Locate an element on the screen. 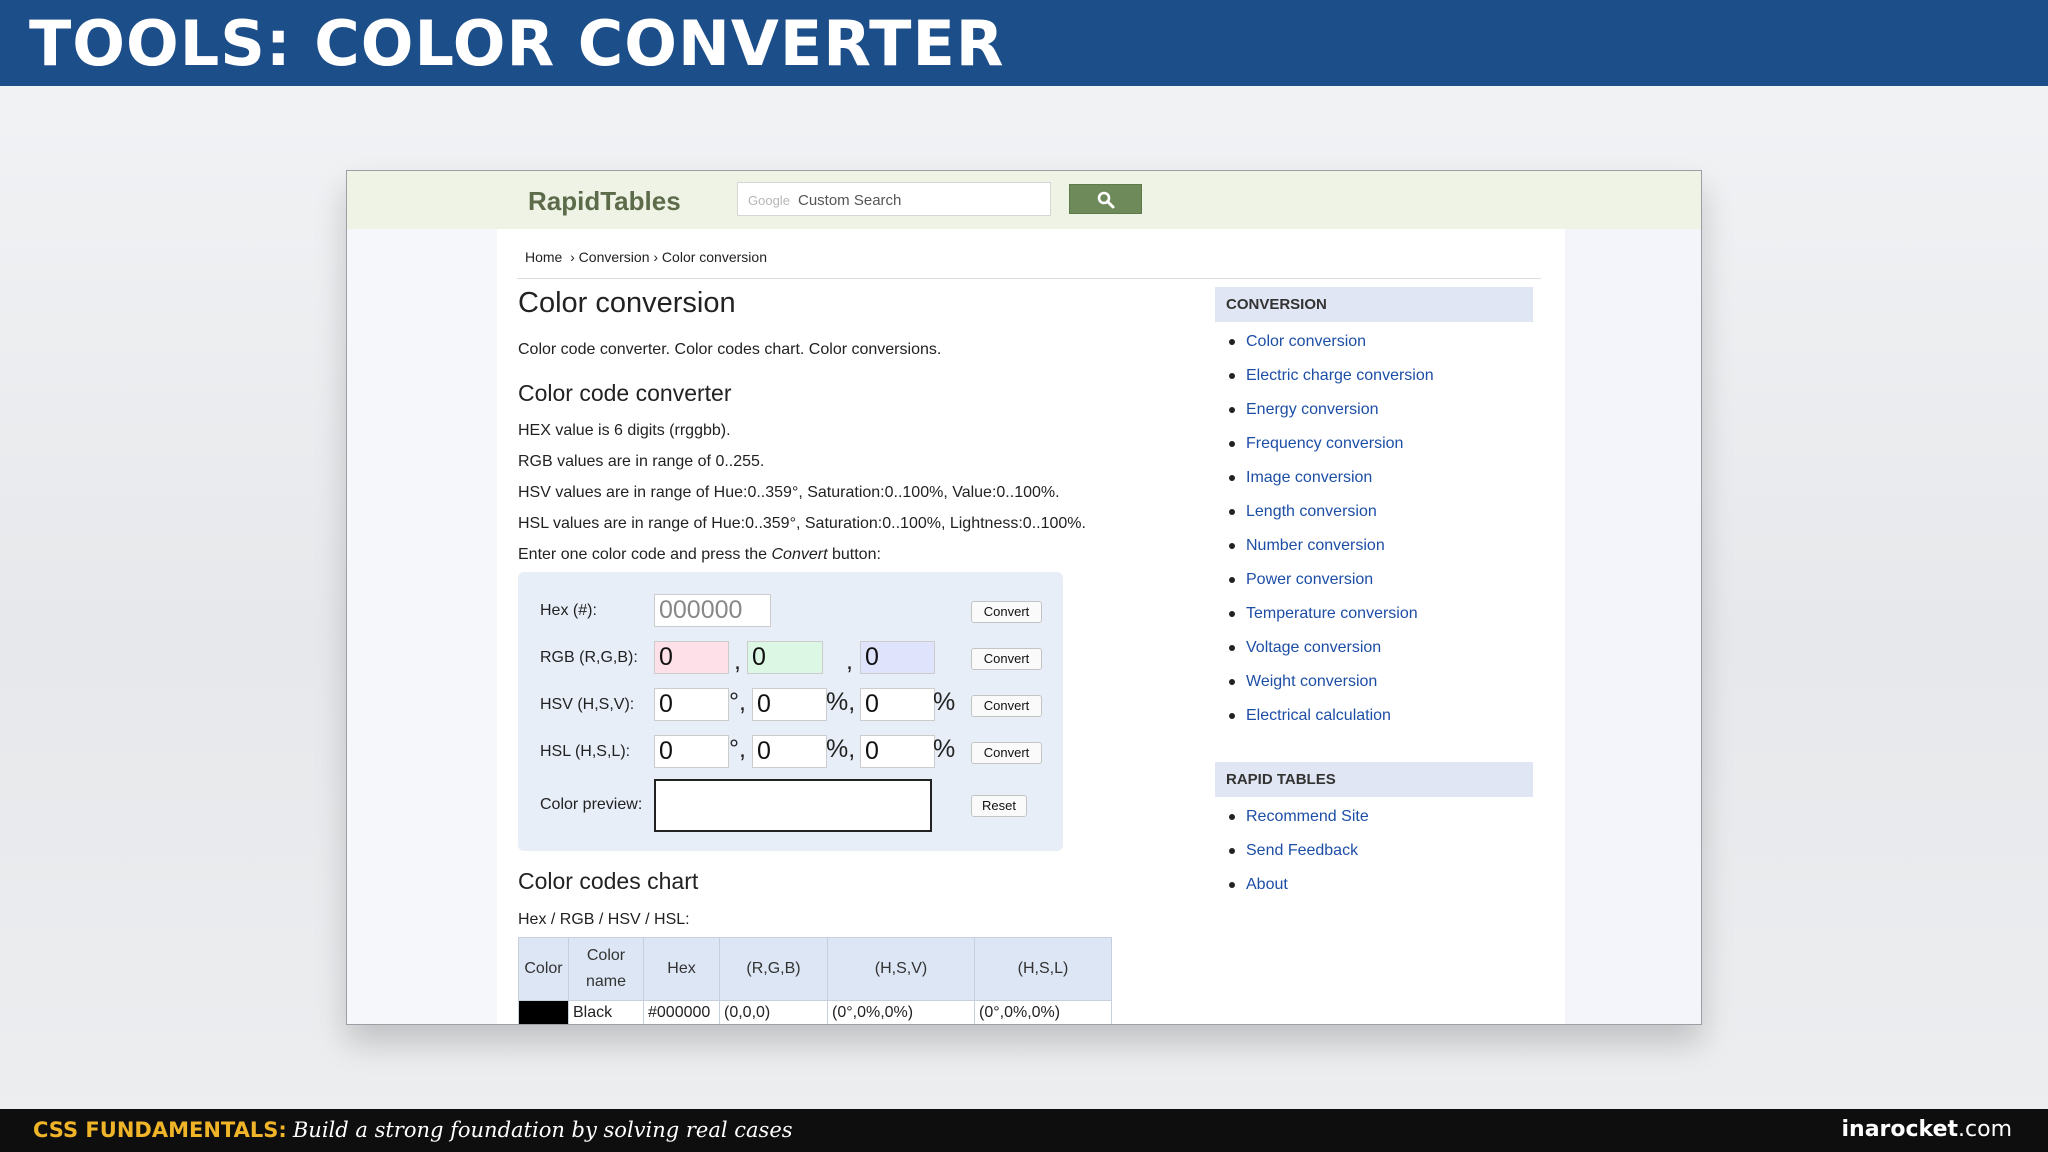 This screenshot has width=2048, height=1152. sidebar-item-feedback: Send Feedback is located at coordinates (1292, 858).